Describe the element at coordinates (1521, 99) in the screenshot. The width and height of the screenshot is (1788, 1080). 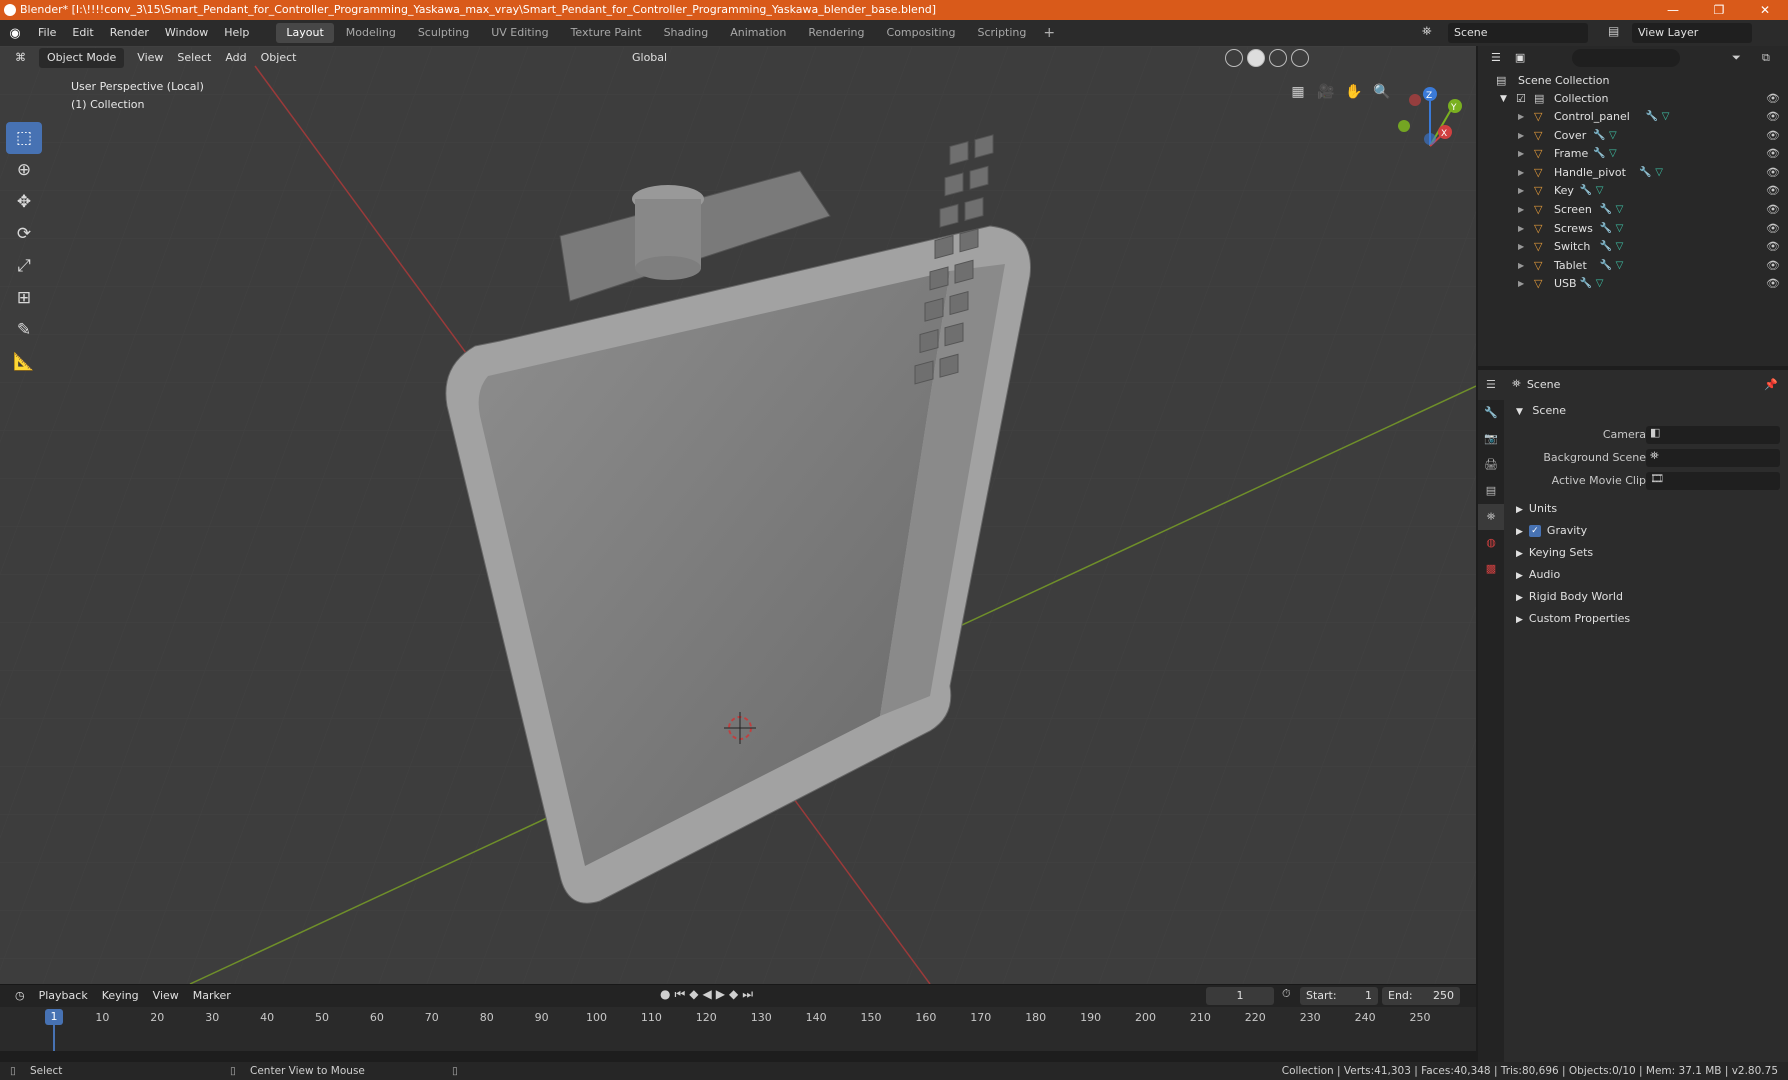
I see `checkbox-icon: ☑` at that location.